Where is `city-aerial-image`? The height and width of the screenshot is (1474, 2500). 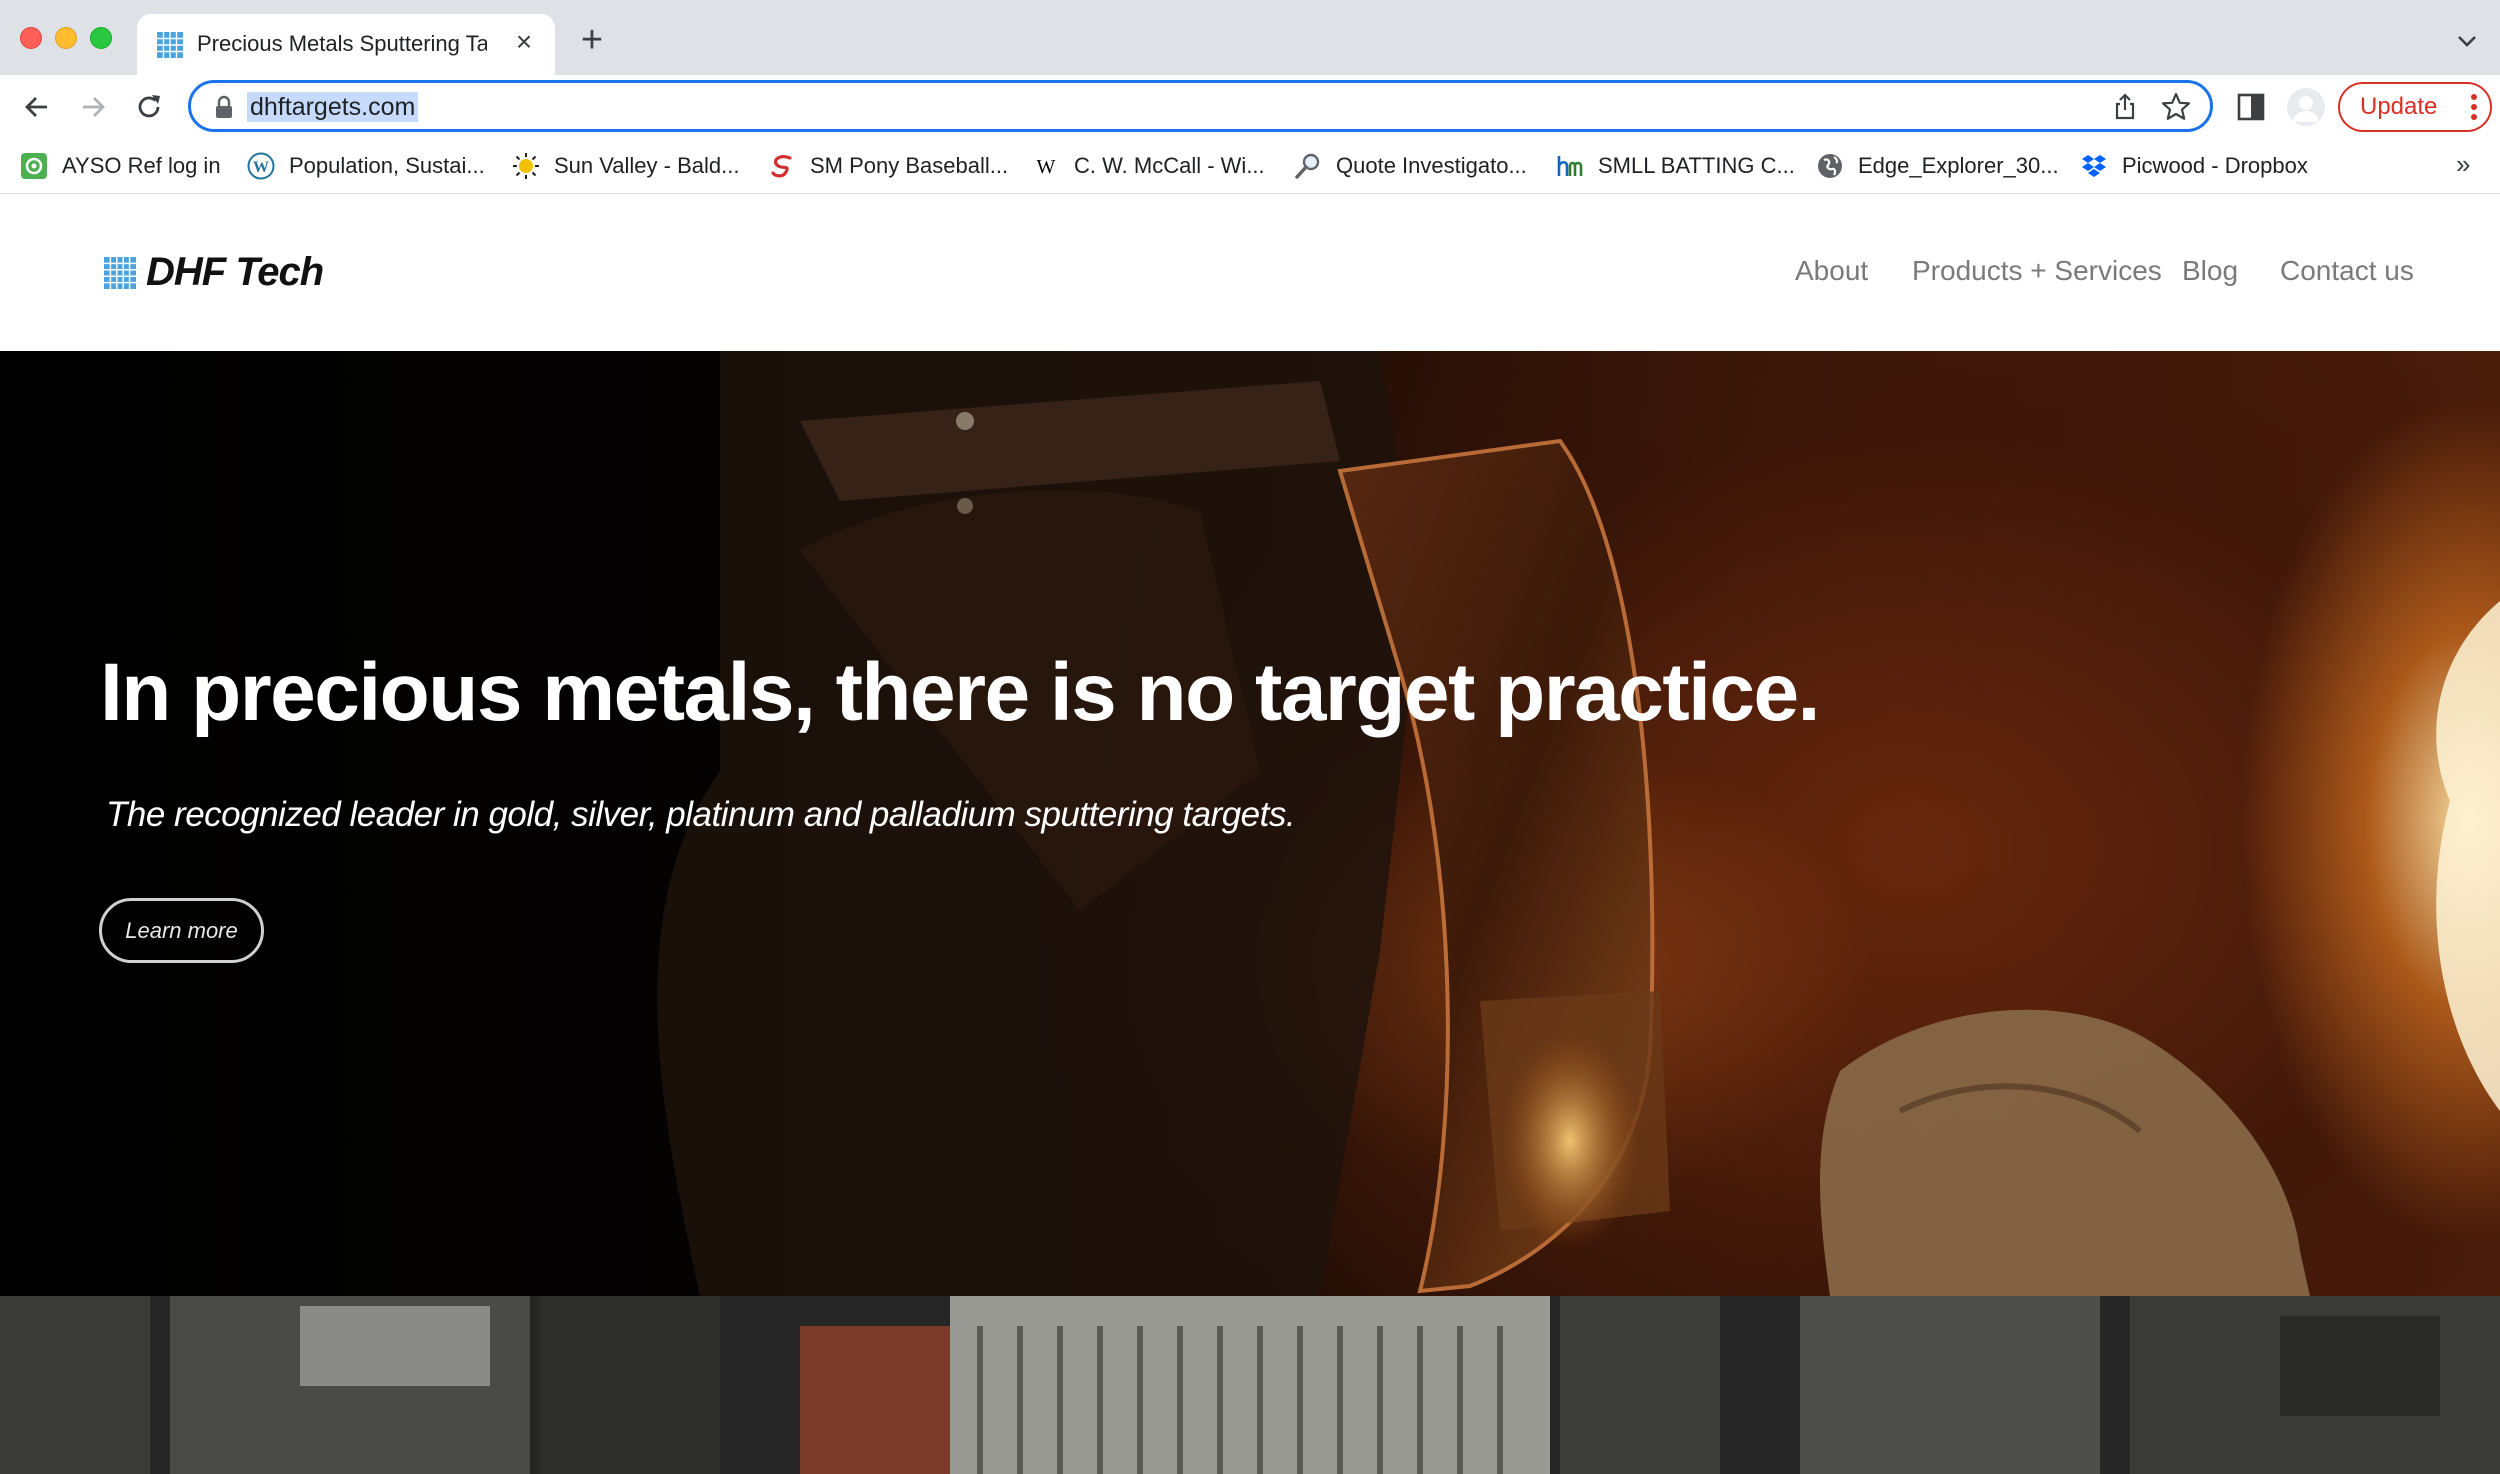
city-aerial-image is located at coordinates (1250, 1385).